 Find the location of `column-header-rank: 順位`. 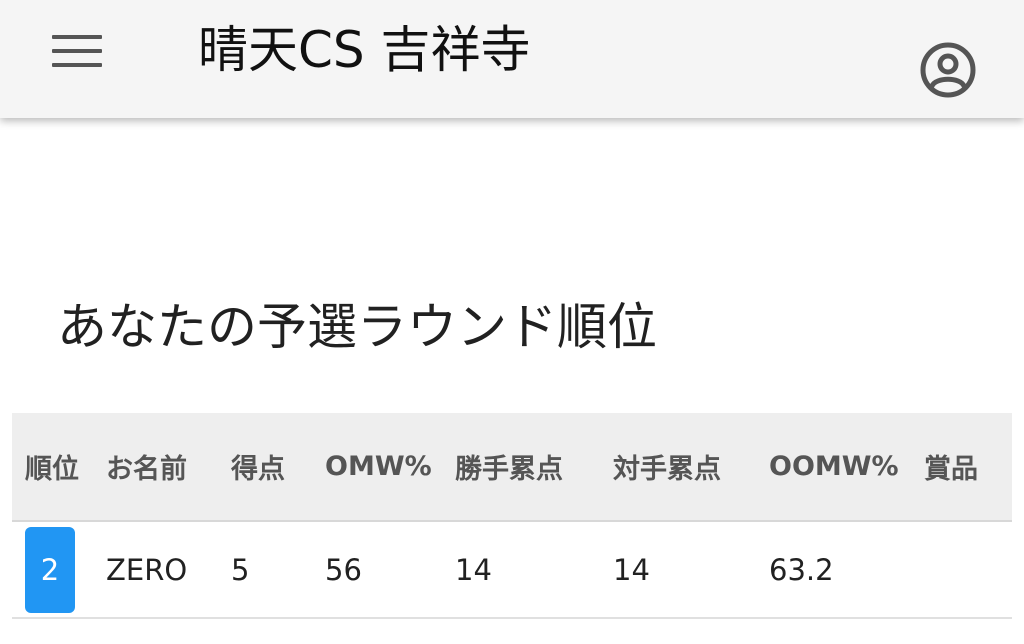

column-header-rank: 順位 is located at coordinates (59, 467).